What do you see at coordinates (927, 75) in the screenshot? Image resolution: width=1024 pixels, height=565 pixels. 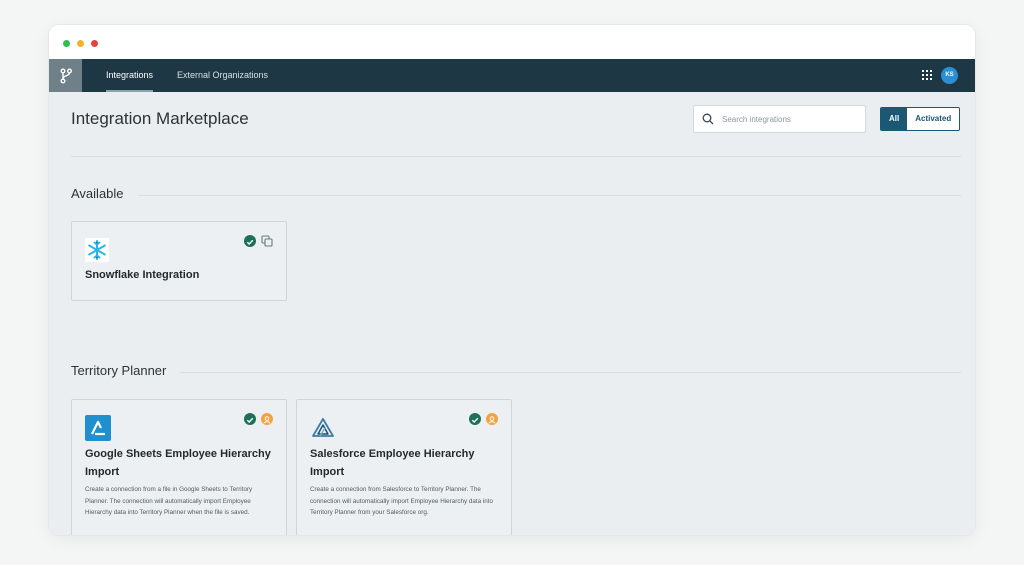 I see `apps-grid-icon` at bounding box center [927, 75].